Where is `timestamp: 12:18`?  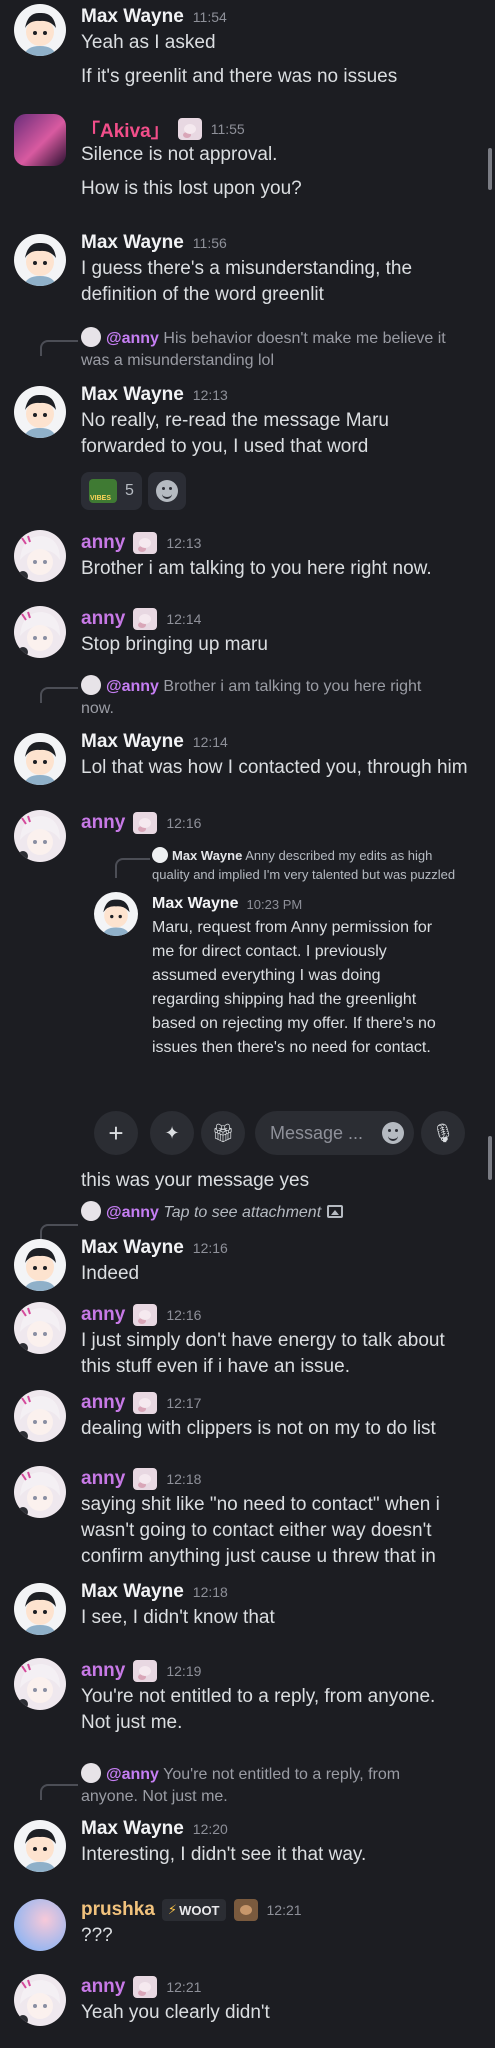
timestamp: 12:18 is located at coordinates (210, 1592).